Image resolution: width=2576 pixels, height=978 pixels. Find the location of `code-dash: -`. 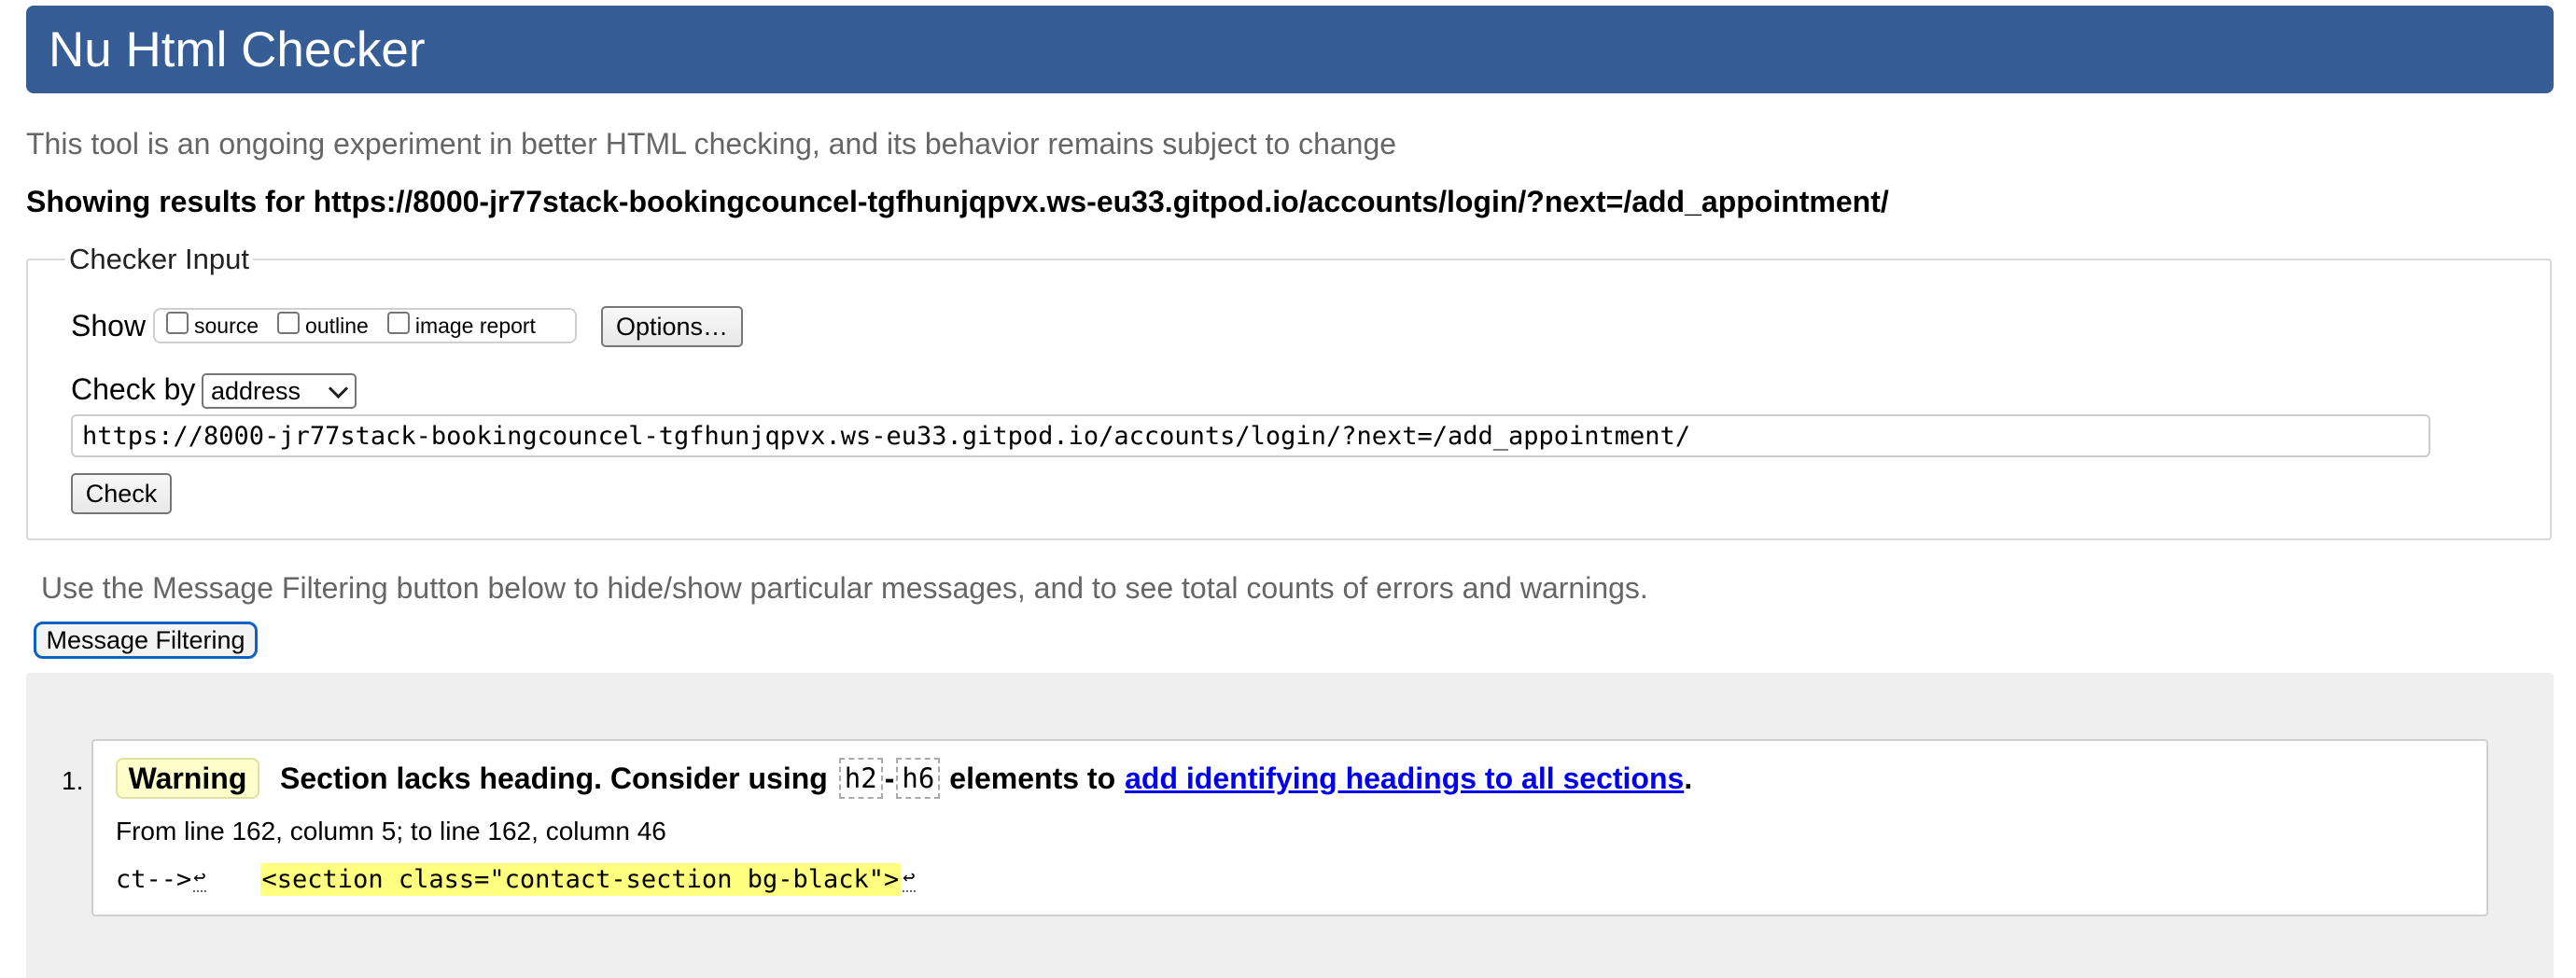

code-dash: - is located at coordinates (889, 778).